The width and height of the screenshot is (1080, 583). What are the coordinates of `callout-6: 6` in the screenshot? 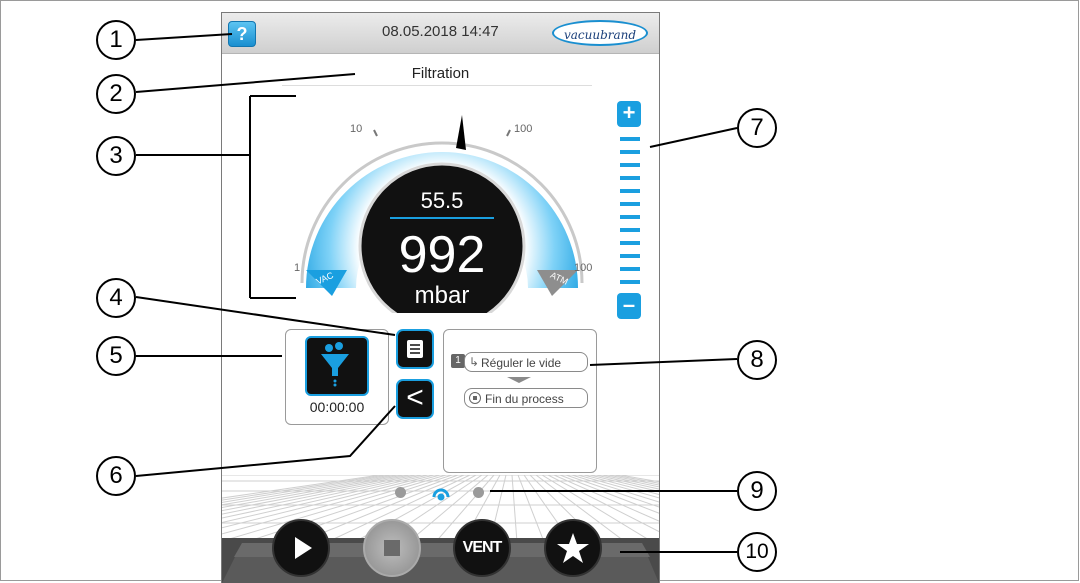 It's located at (116, 476).